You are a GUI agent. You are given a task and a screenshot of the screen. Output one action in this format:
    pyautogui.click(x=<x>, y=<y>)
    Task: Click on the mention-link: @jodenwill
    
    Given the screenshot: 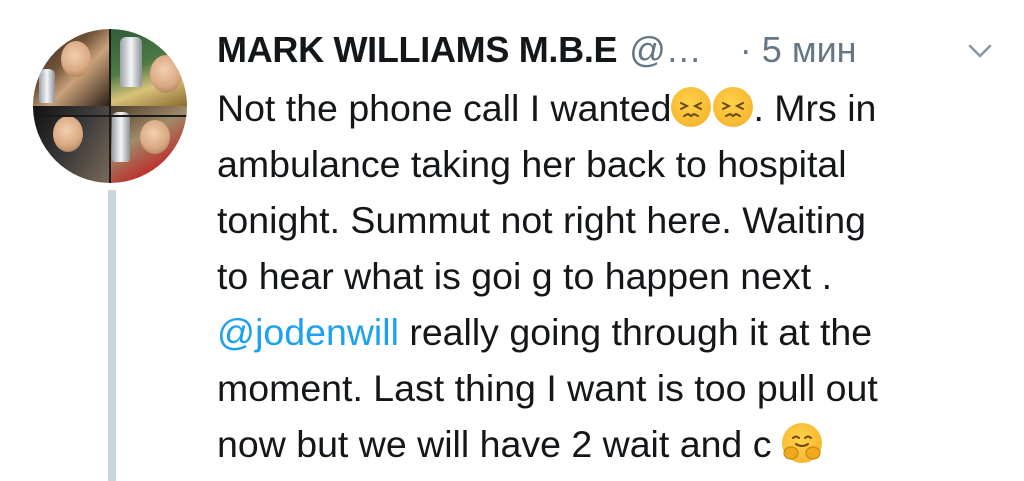 What is the action you would take?
    pyautogui.click(x=308, y=332)
    